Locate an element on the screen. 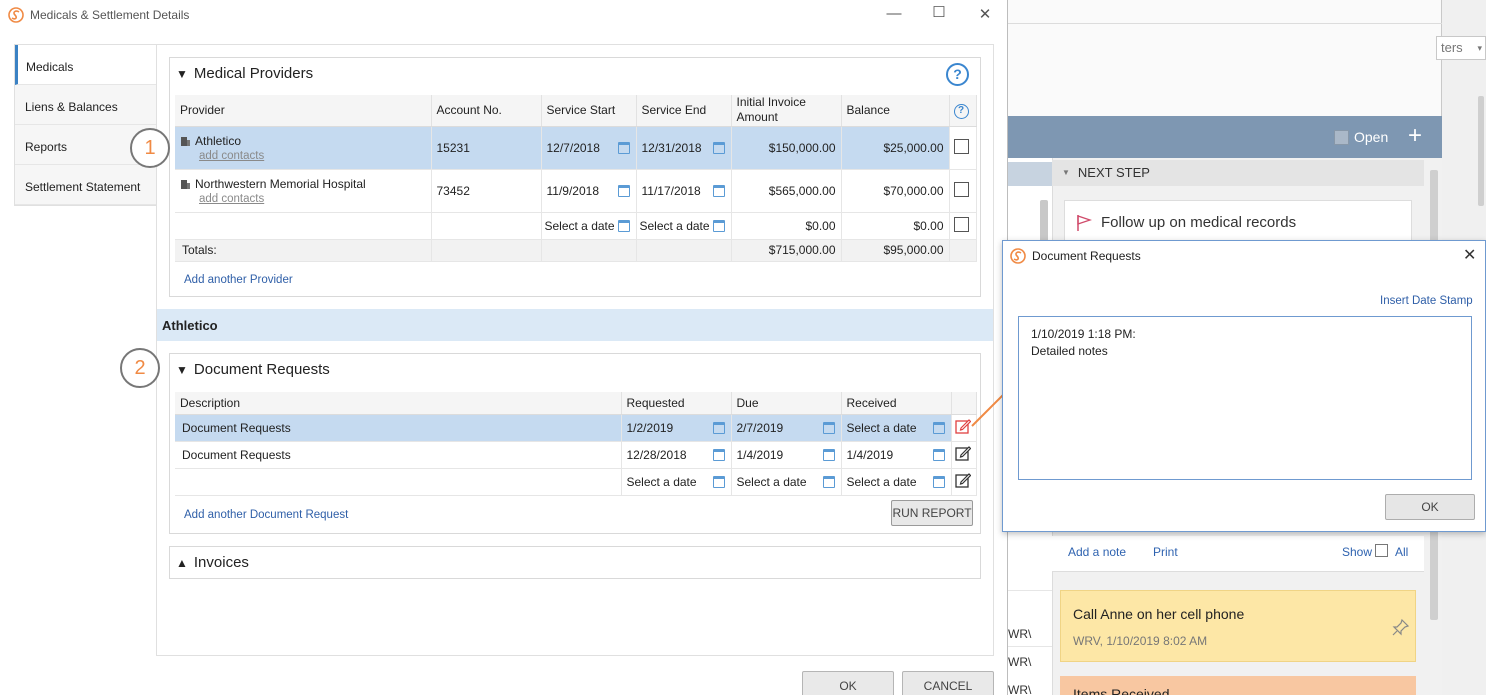 The image size is (1486, 695). column-header: Description is located at coordinates (398, 403).